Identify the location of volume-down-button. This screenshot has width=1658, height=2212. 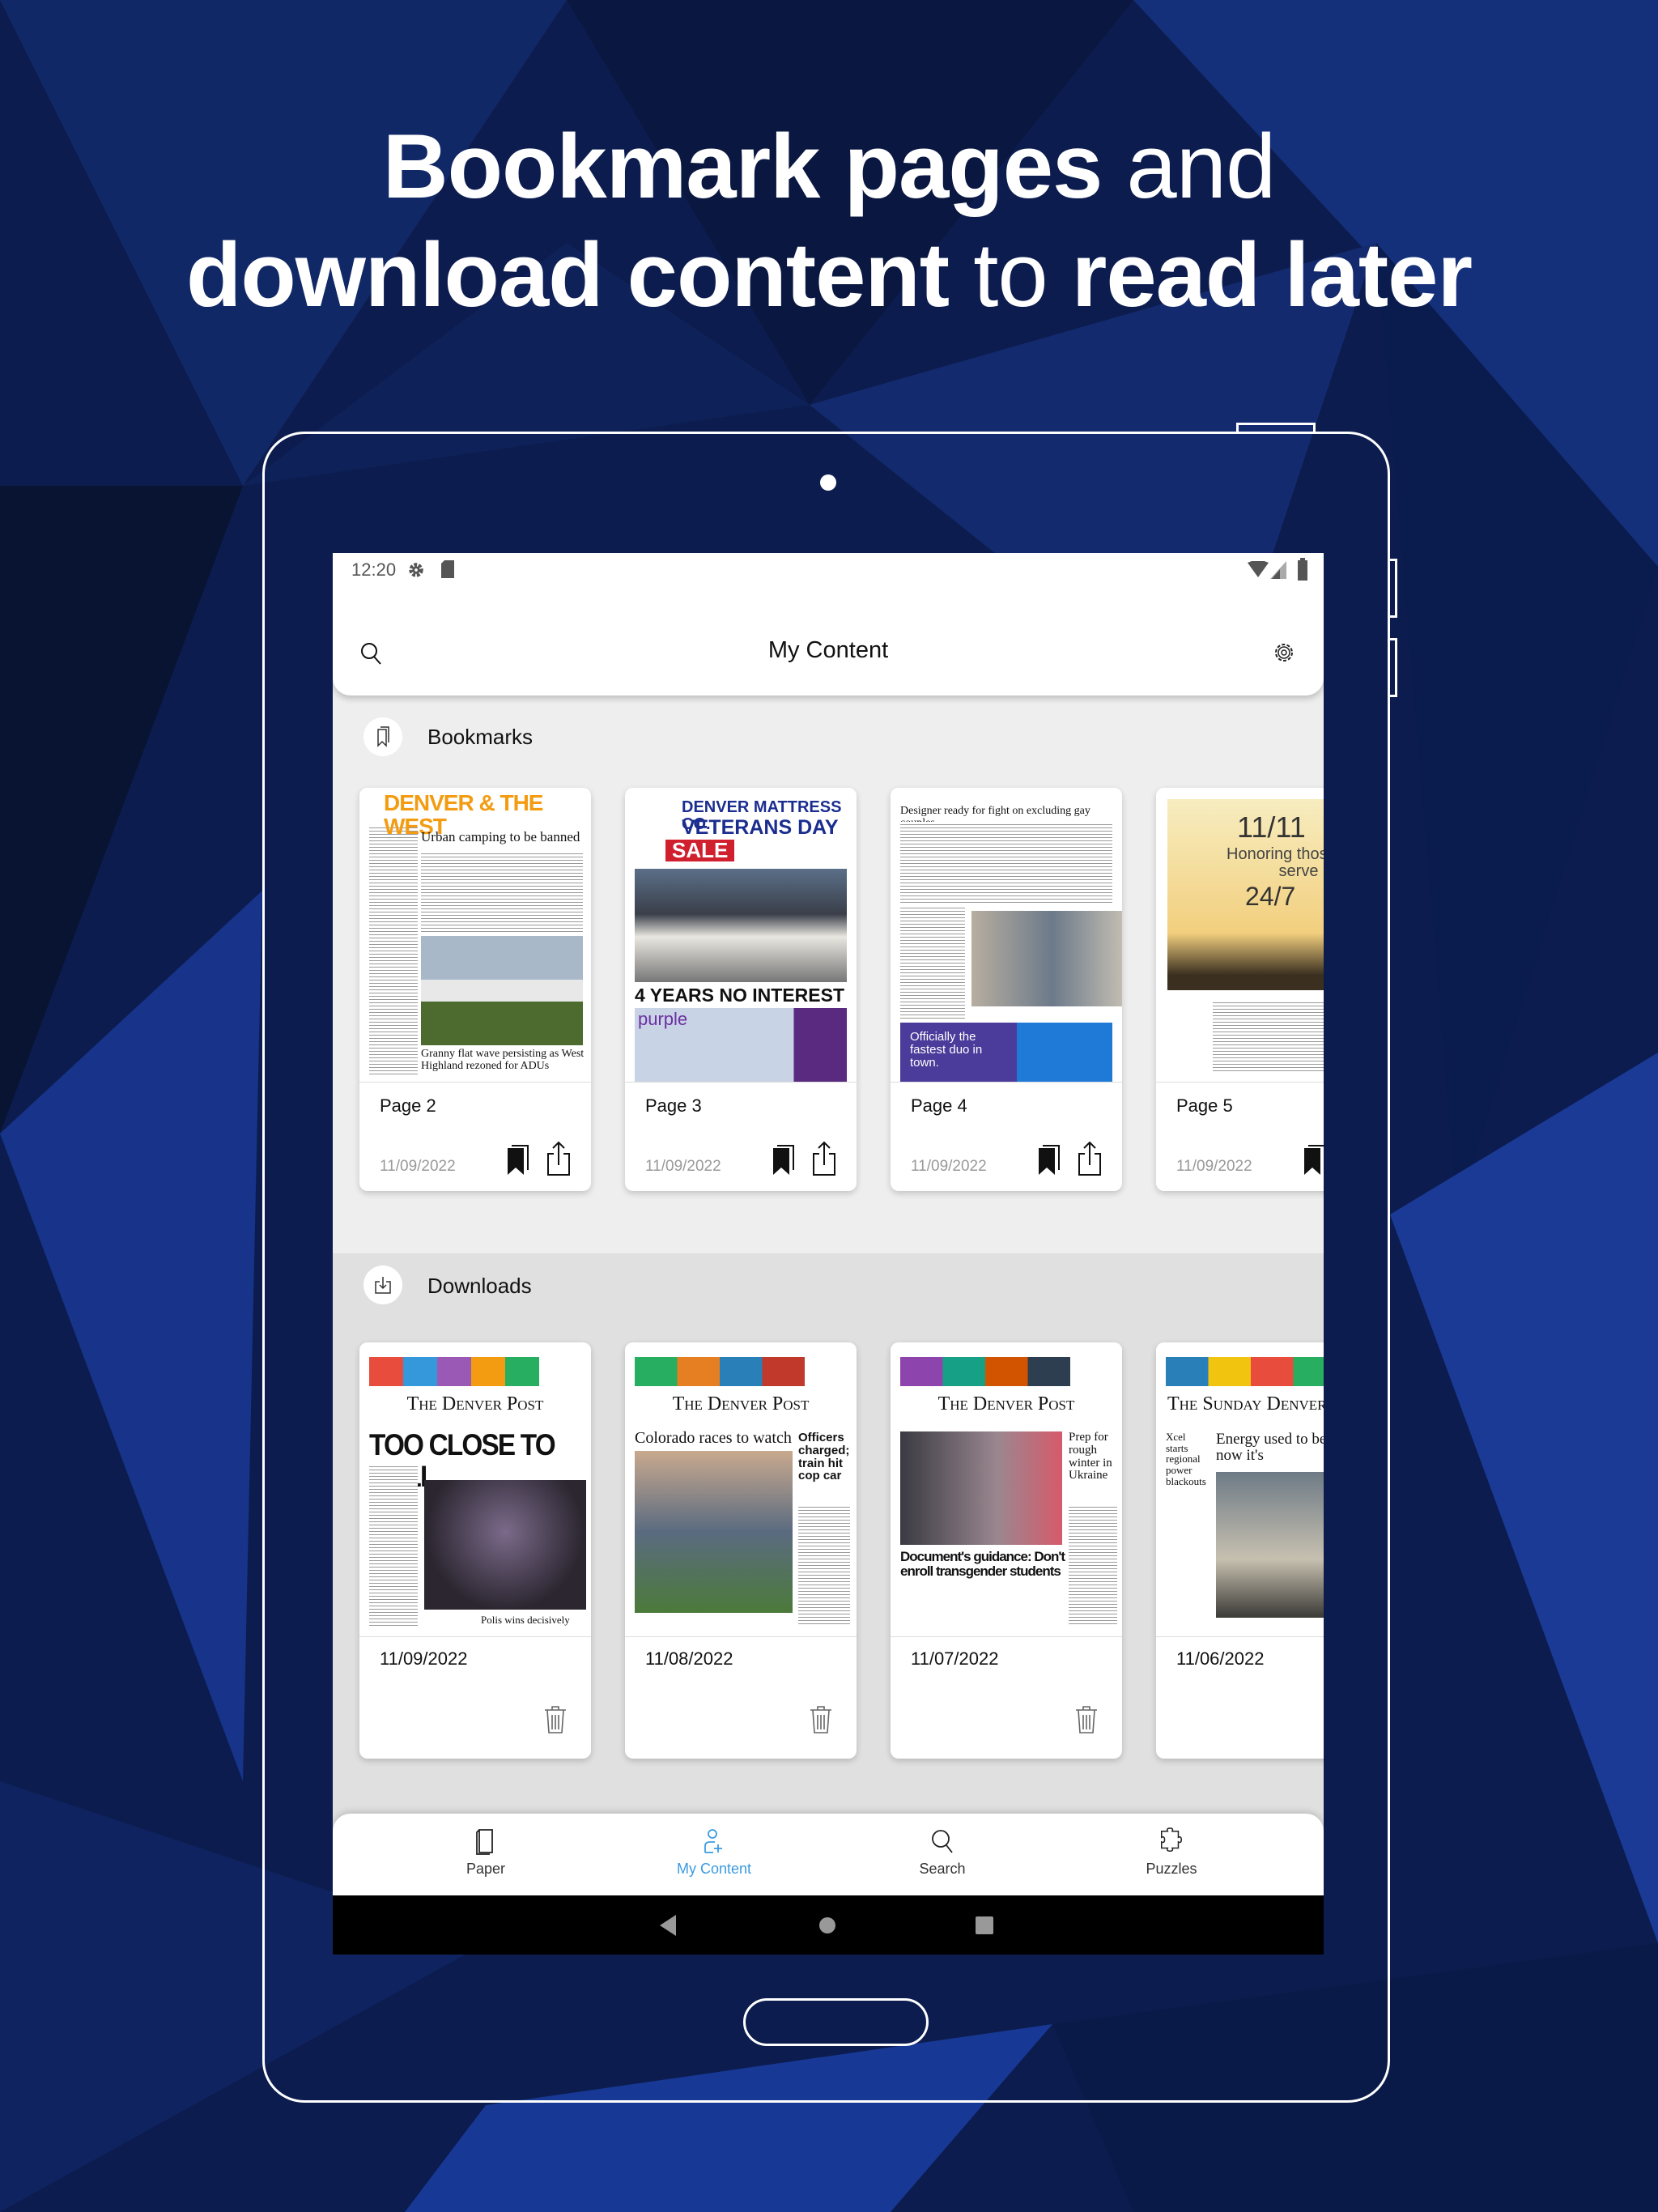
(1393, 668).